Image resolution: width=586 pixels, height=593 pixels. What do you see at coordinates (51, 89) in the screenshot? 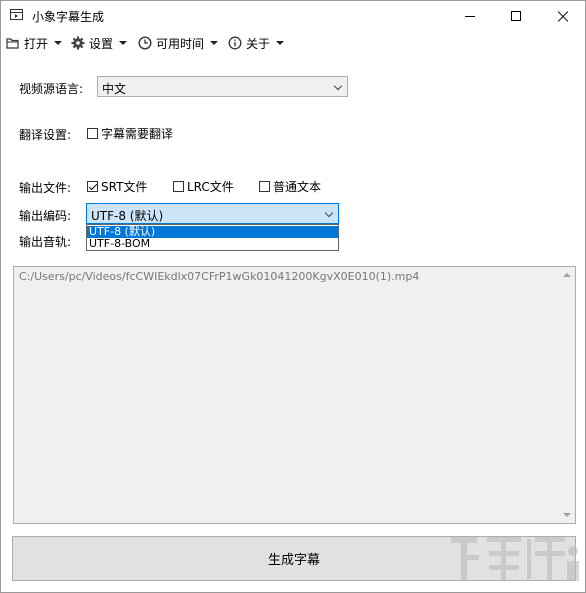
I see `source-language-label: 视频源语言:` at bounding box center [51, 89].